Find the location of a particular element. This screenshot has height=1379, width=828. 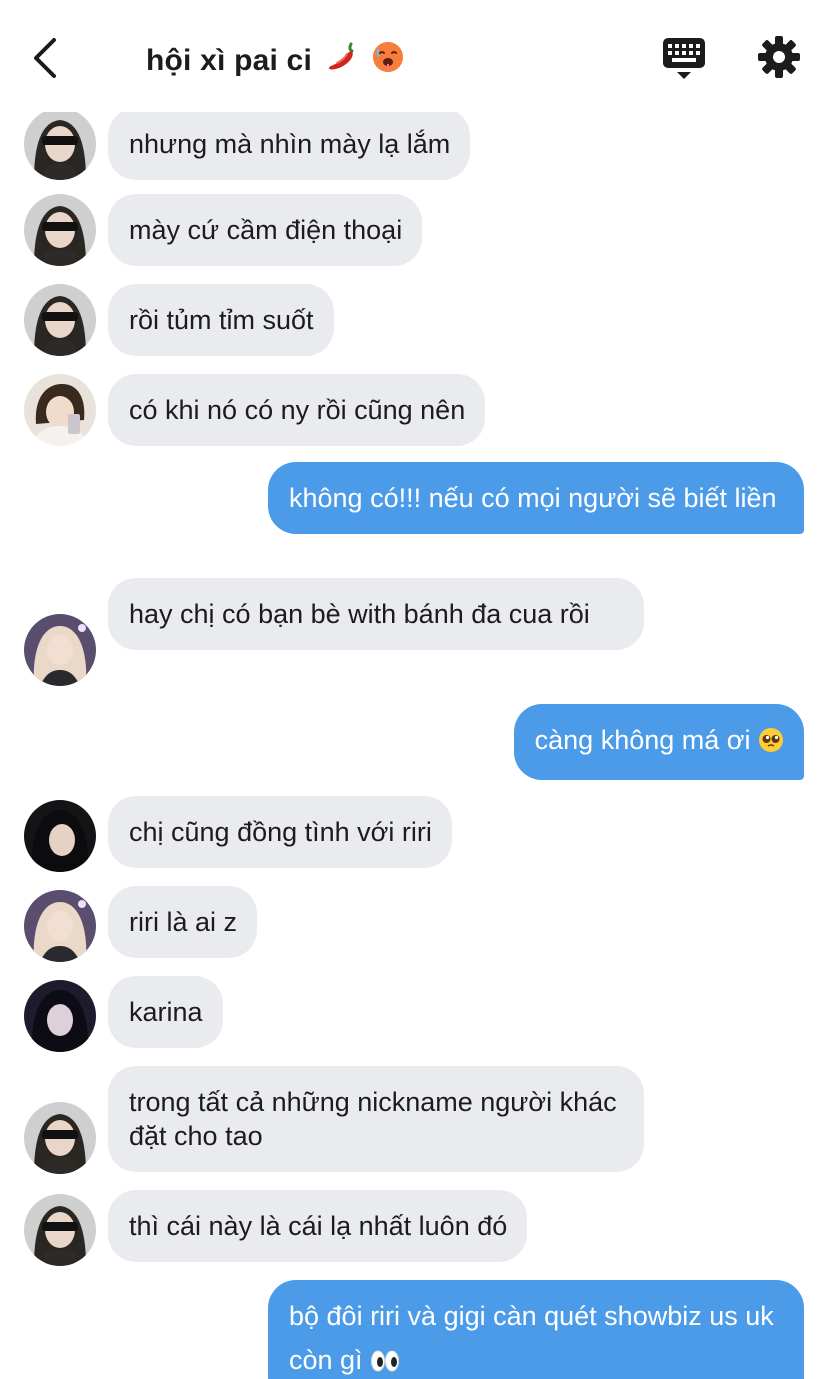

message-bubble: chị cũng đồng tình với riri is located at coordinates (280, 832).